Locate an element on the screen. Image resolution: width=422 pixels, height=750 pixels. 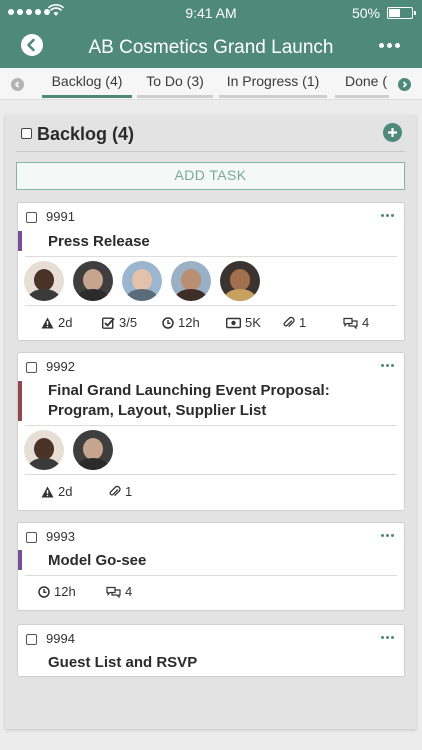
task-number: 9993 is located at coordinates (60, 536).